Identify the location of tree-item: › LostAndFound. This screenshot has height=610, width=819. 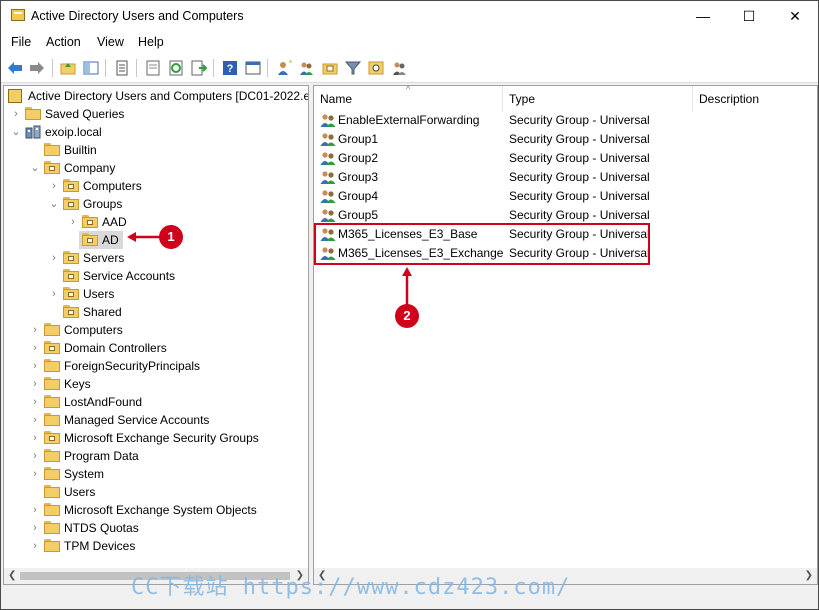
(156, 402).